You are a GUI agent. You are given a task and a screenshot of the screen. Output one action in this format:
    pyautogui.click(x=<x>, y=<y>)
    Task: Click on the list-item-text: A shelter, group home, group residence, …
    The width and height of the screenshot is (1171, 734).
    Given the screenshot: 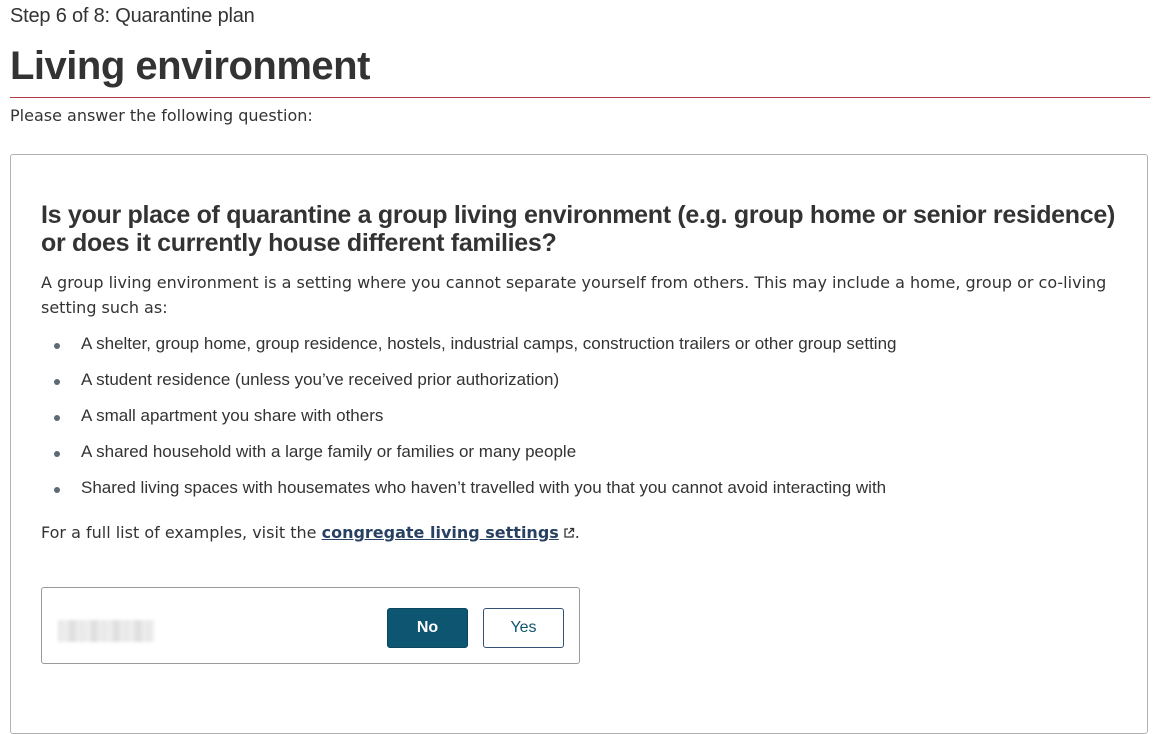 What is the action you would take?
    pyautogui.click(x=489, y=343)
    